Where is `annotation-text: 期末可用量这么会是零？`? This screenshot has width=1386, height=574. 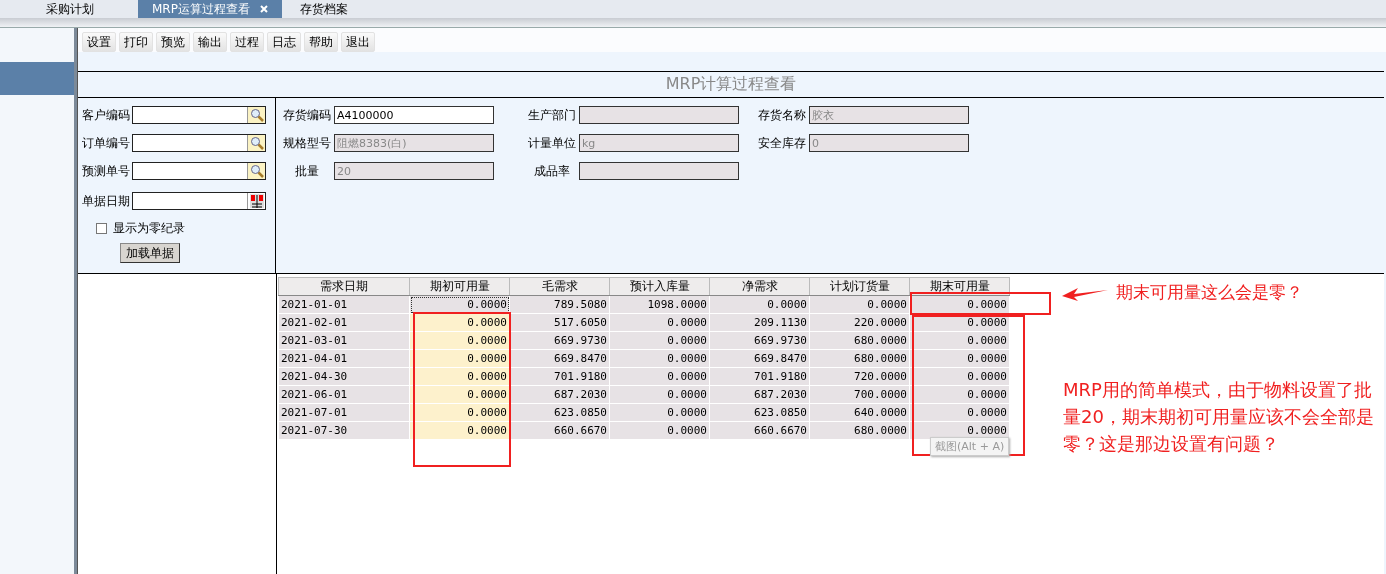 annotation-text: 期末可用量这么会是零？ is located at coordinates (1209, 292).